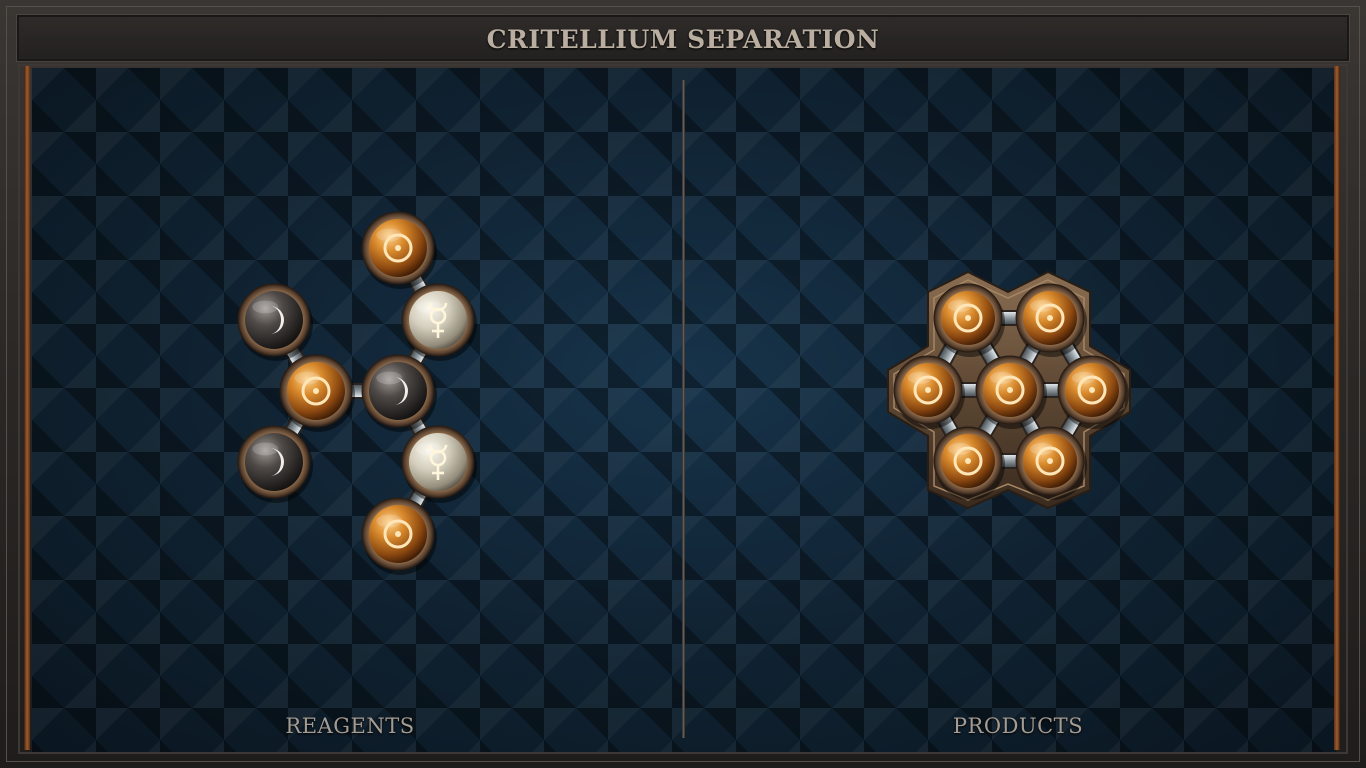 The height and width of the screenshot is (768, 1366). I want to click on product-molecule, so click(1009, 390).